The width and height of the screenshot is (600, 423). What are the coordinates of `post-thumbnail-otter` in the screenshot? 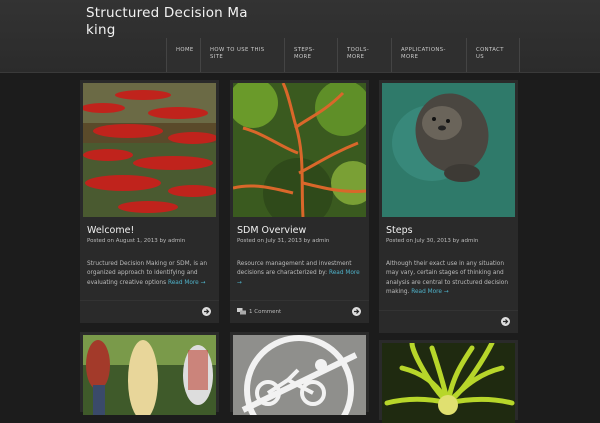 It's located at (448, 150).